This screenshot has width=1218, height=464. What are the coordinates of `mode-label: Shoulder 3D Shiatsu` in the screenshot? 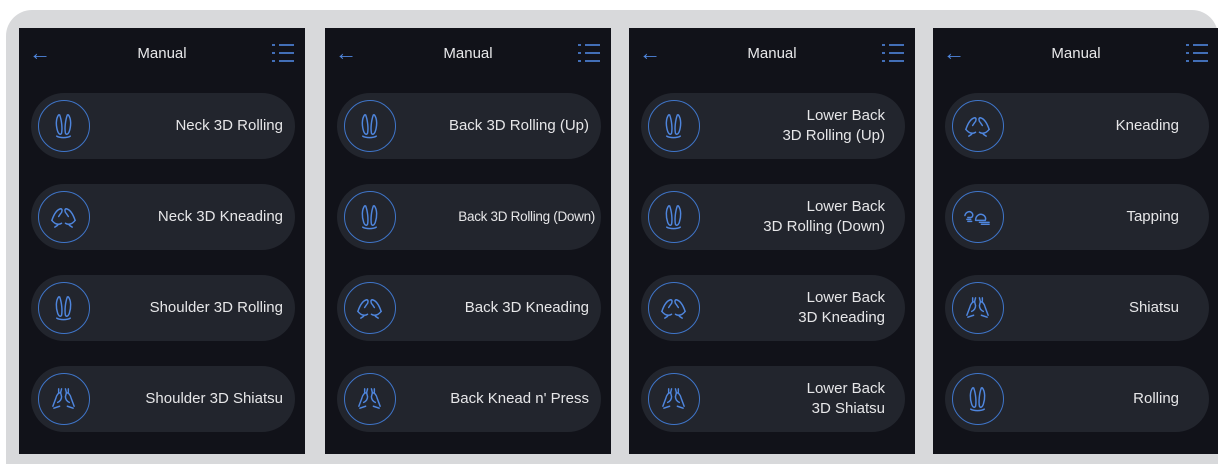 It's located at (214, 398).